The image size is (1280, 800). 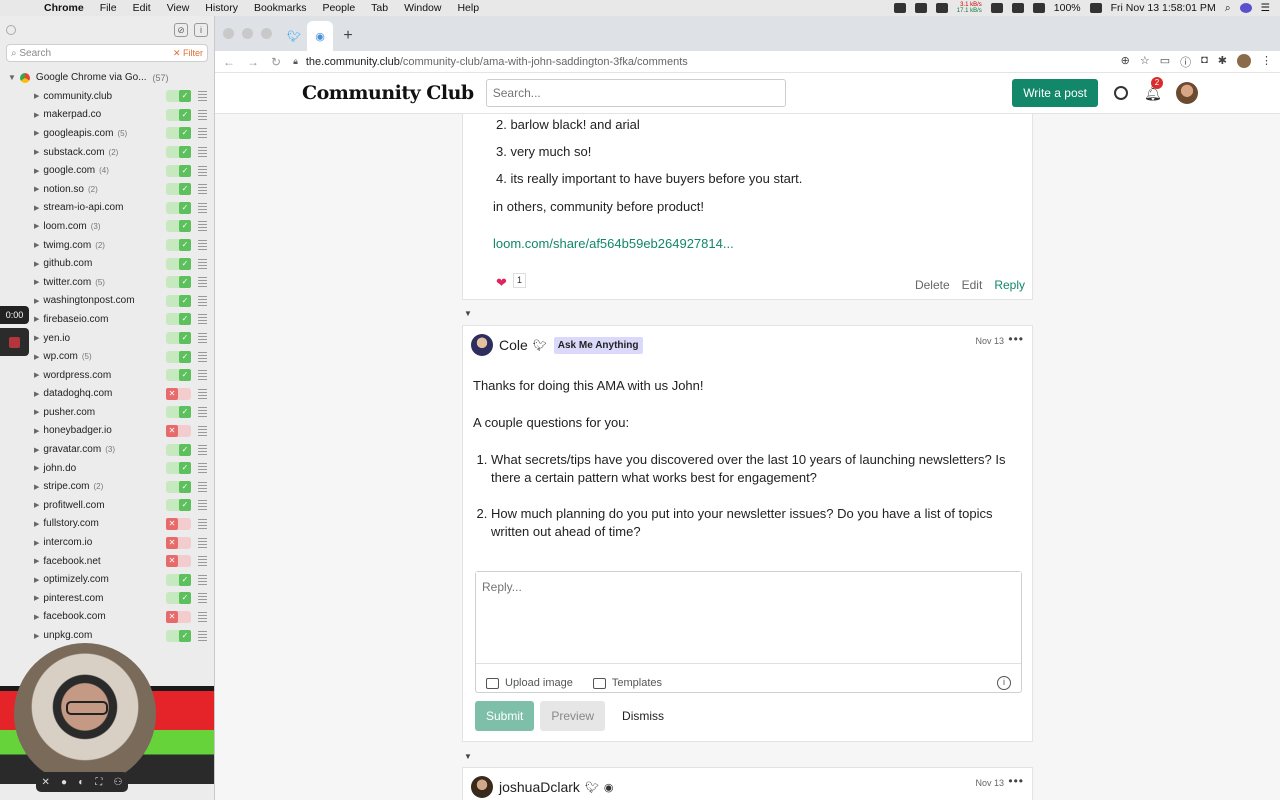 I want to click on twitter-icon: 🐦︎, so click(x=592, y=787).